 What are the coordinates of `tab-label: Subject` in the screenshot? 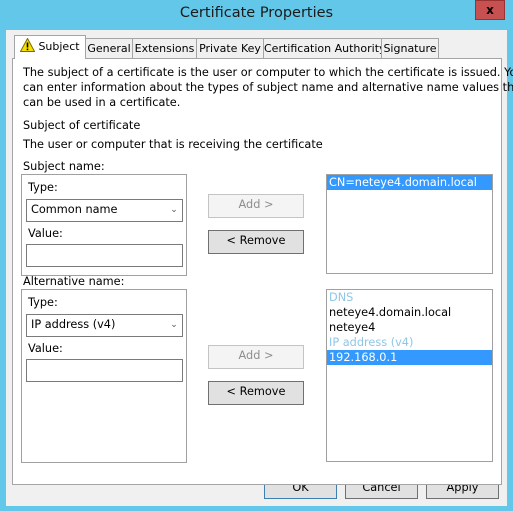 It's located at (59, 46).